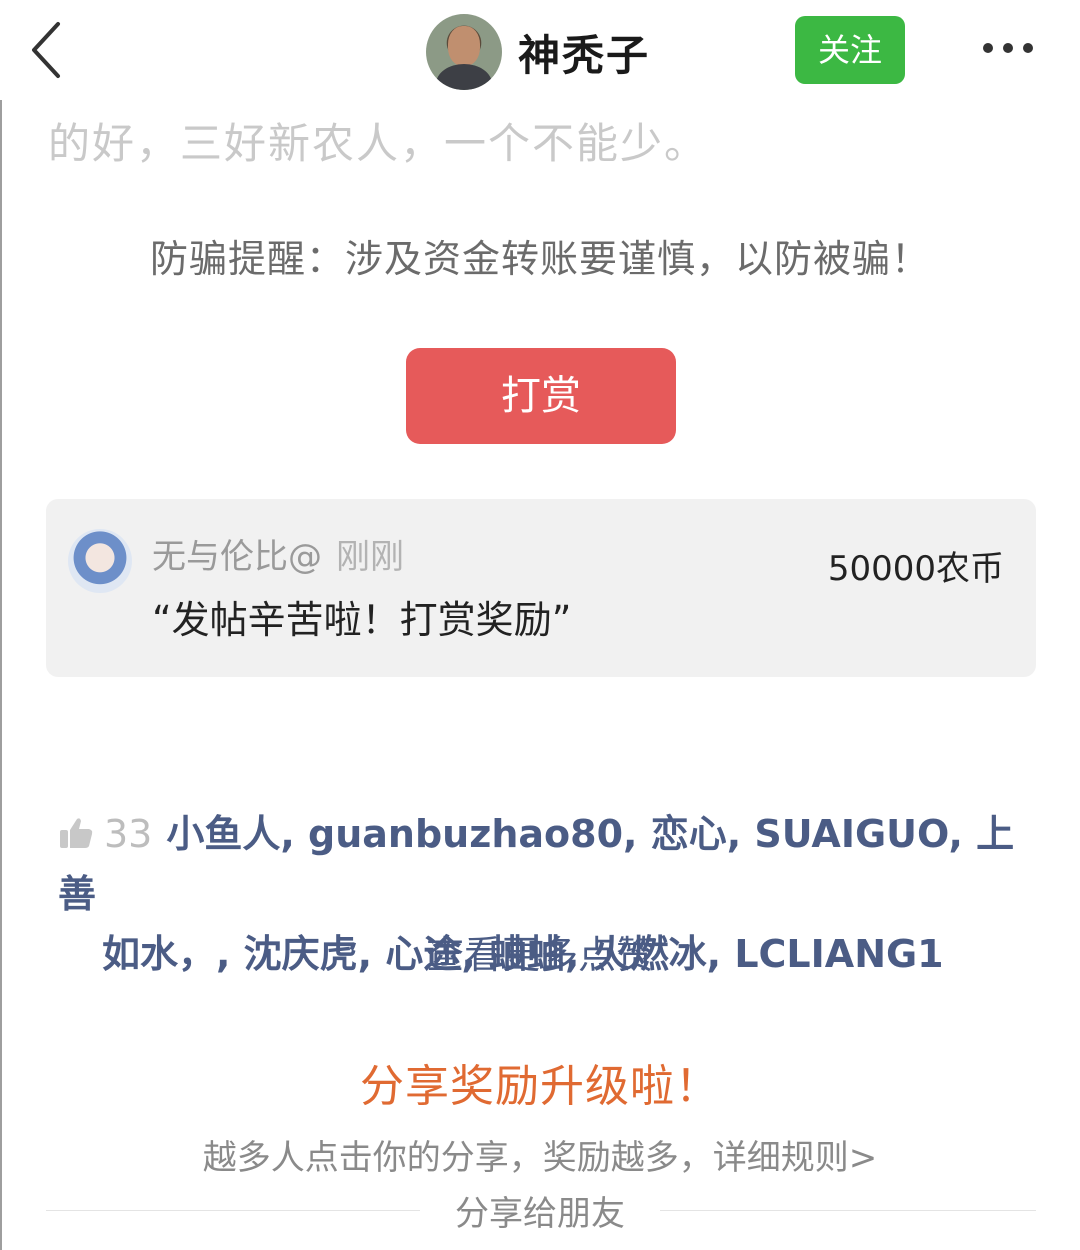 This screenshot has width=1080, height=1250. Describe the element at coordinates (237, 557) in the screenshot. I see `rewarder-name: 无与伦比@` at that location.